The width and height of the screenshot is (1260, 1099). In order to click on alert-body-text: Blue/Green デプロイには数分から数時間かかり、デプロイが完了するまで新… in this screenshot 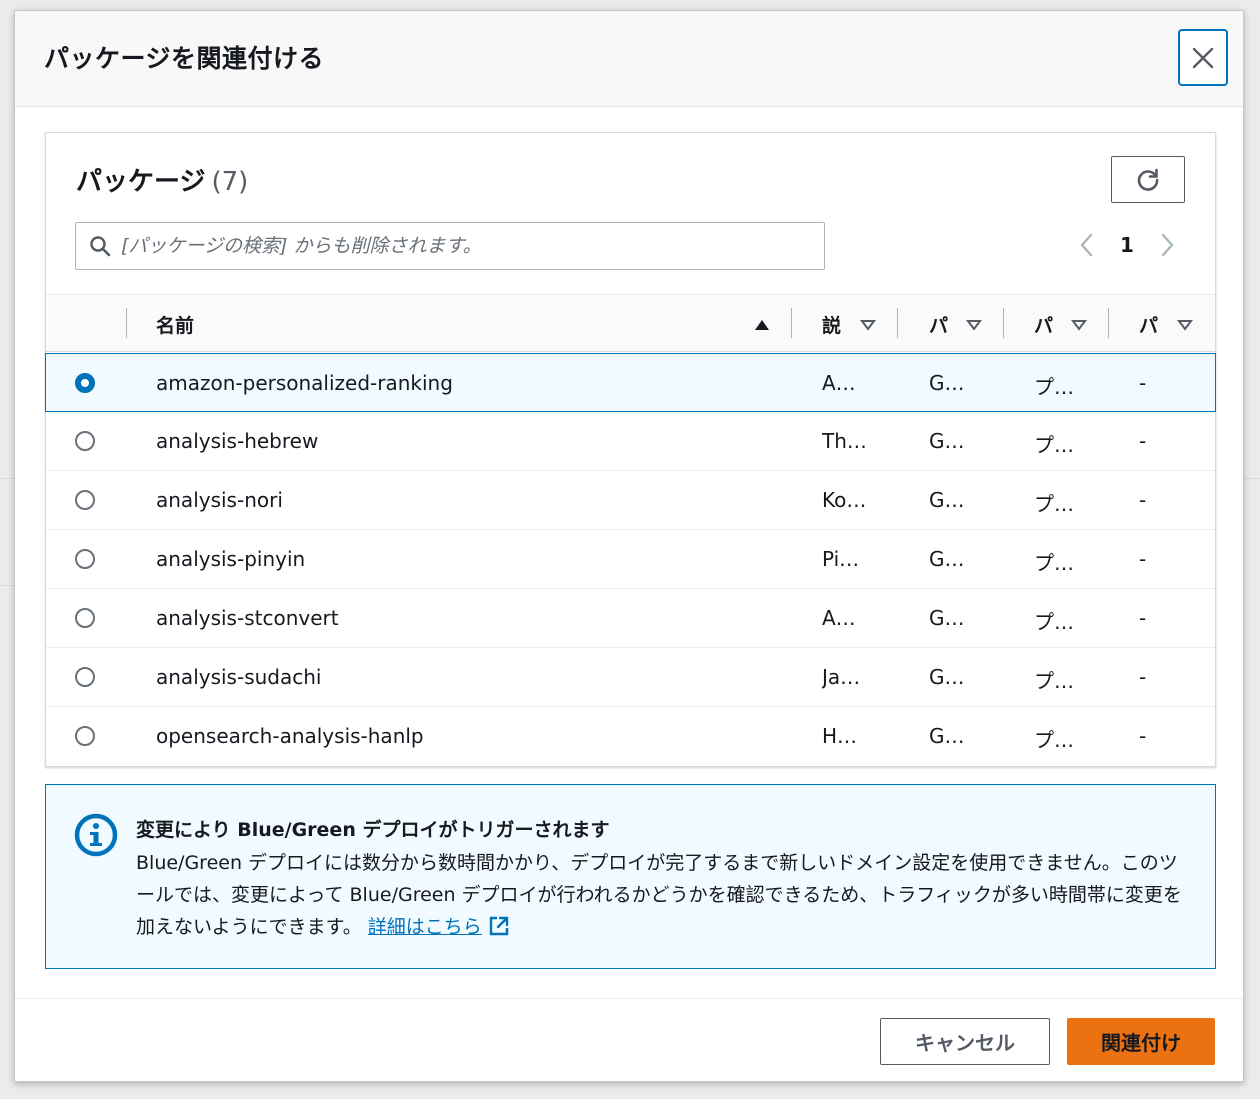, I will do `click(659, 895)`.